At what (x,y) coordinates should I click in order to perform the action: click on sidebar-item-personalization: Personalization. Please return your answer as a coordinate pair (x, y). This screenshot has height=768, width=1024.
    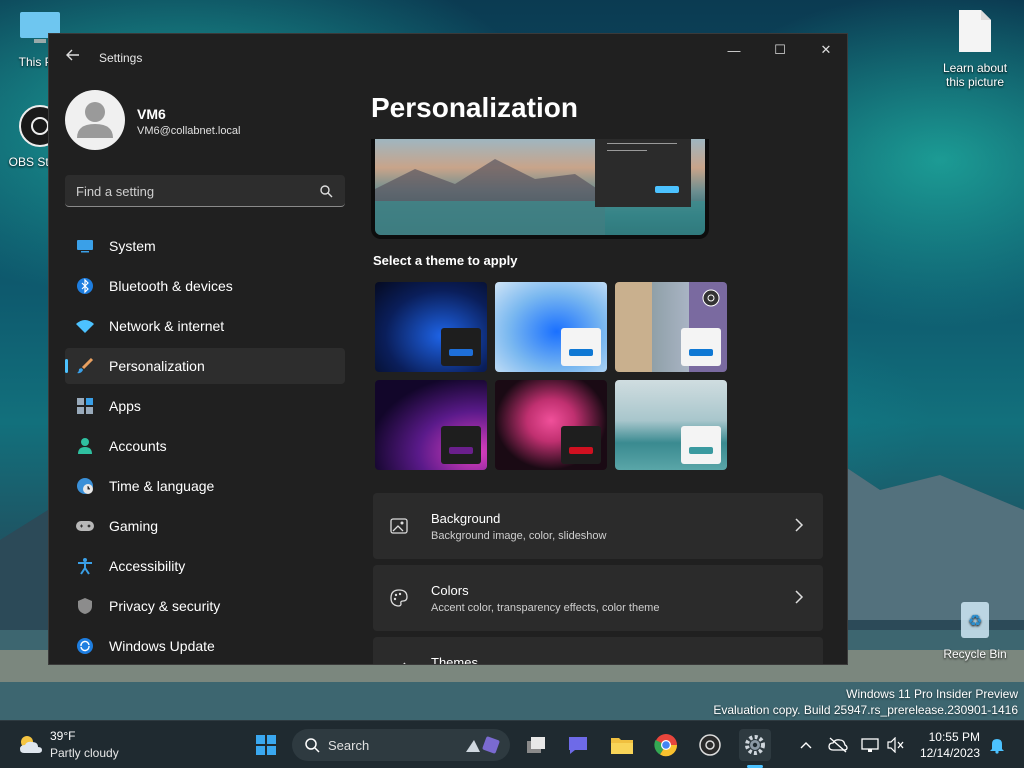
    Looking at the image, I should click on (205, 366).